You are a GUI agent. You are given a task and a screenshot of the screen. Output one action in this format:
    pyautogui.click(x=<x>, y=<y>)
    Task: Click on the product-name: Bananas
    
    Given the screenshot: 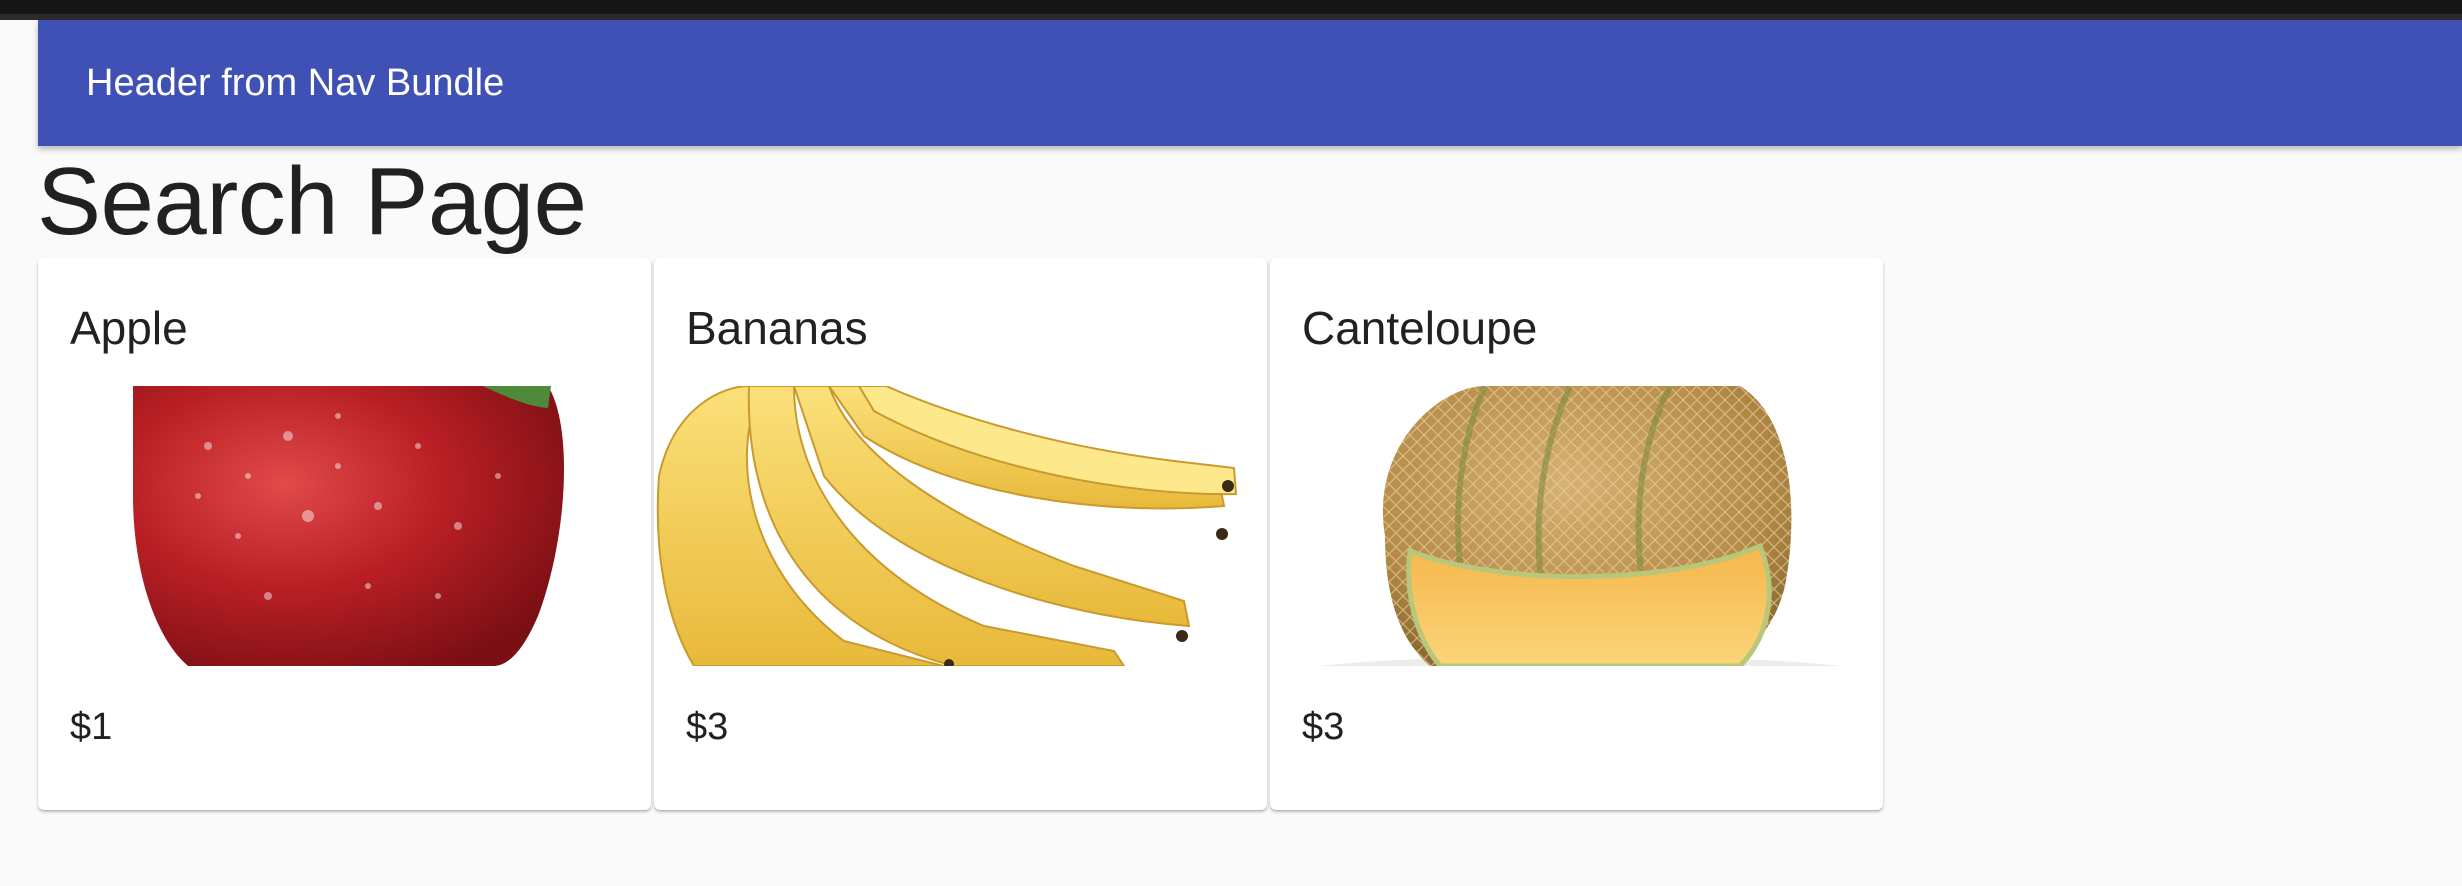 What is the action you would take?
    pyautogui.click(x=777, y=328)
    